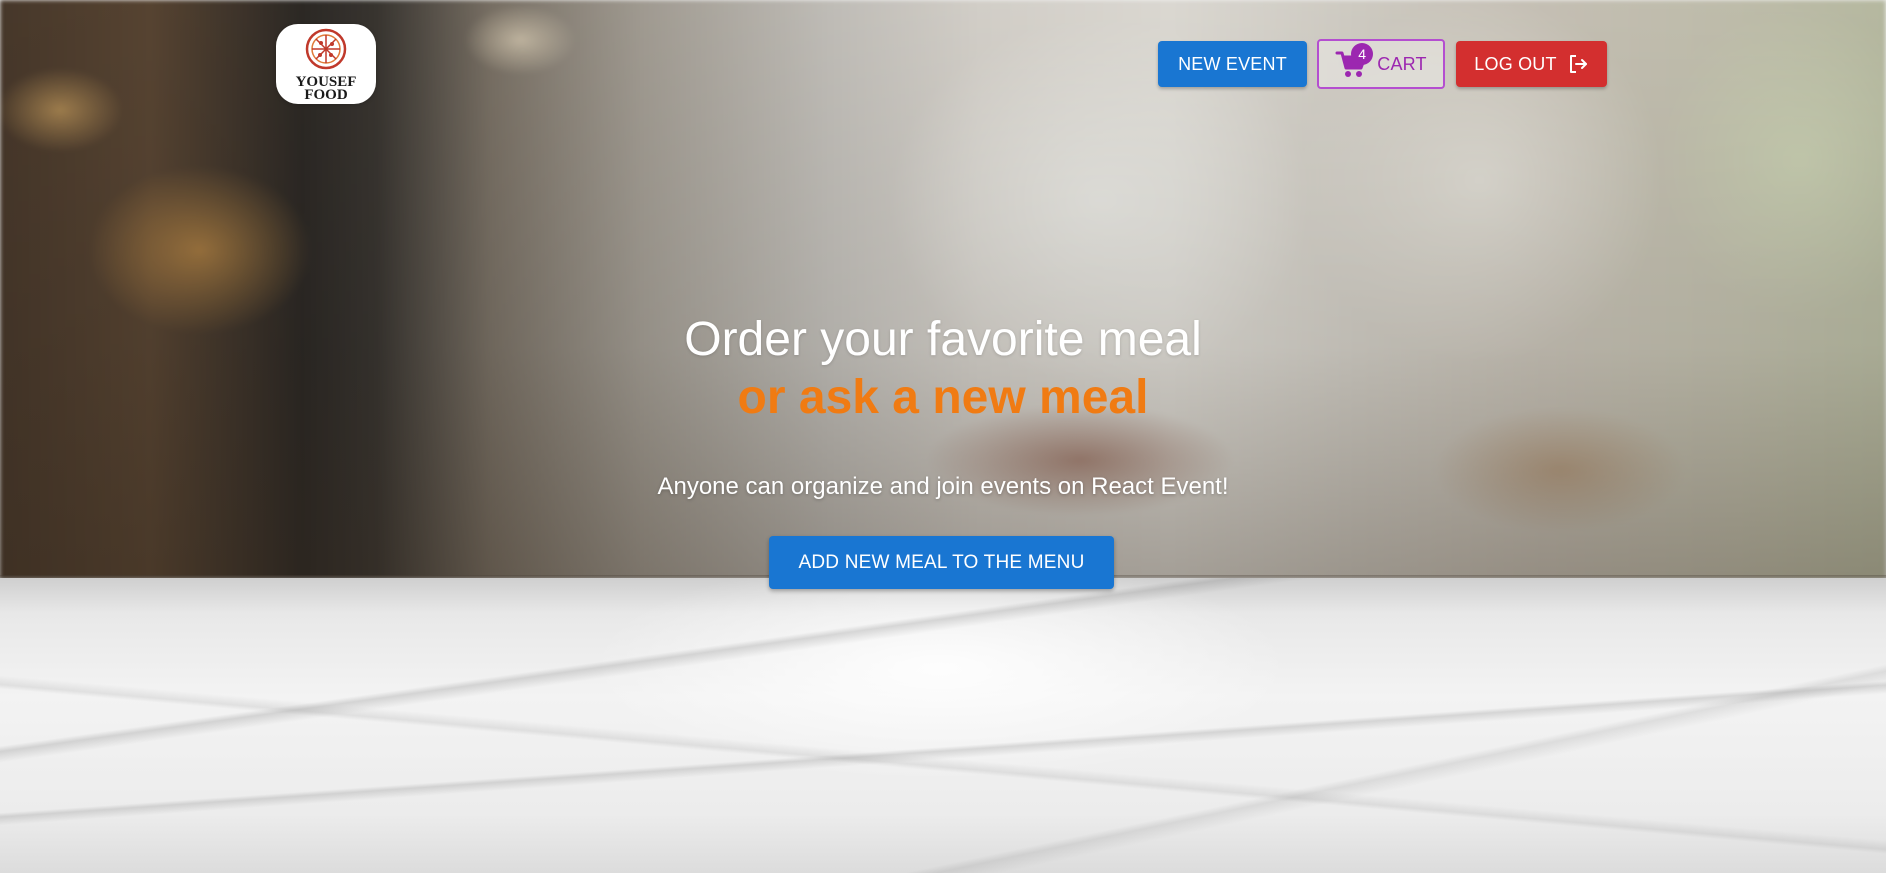 Image resolution: width=1886 pixels, height=873 pixels. I want to click on logout-button: LOG OUT, so click(1531, 64).